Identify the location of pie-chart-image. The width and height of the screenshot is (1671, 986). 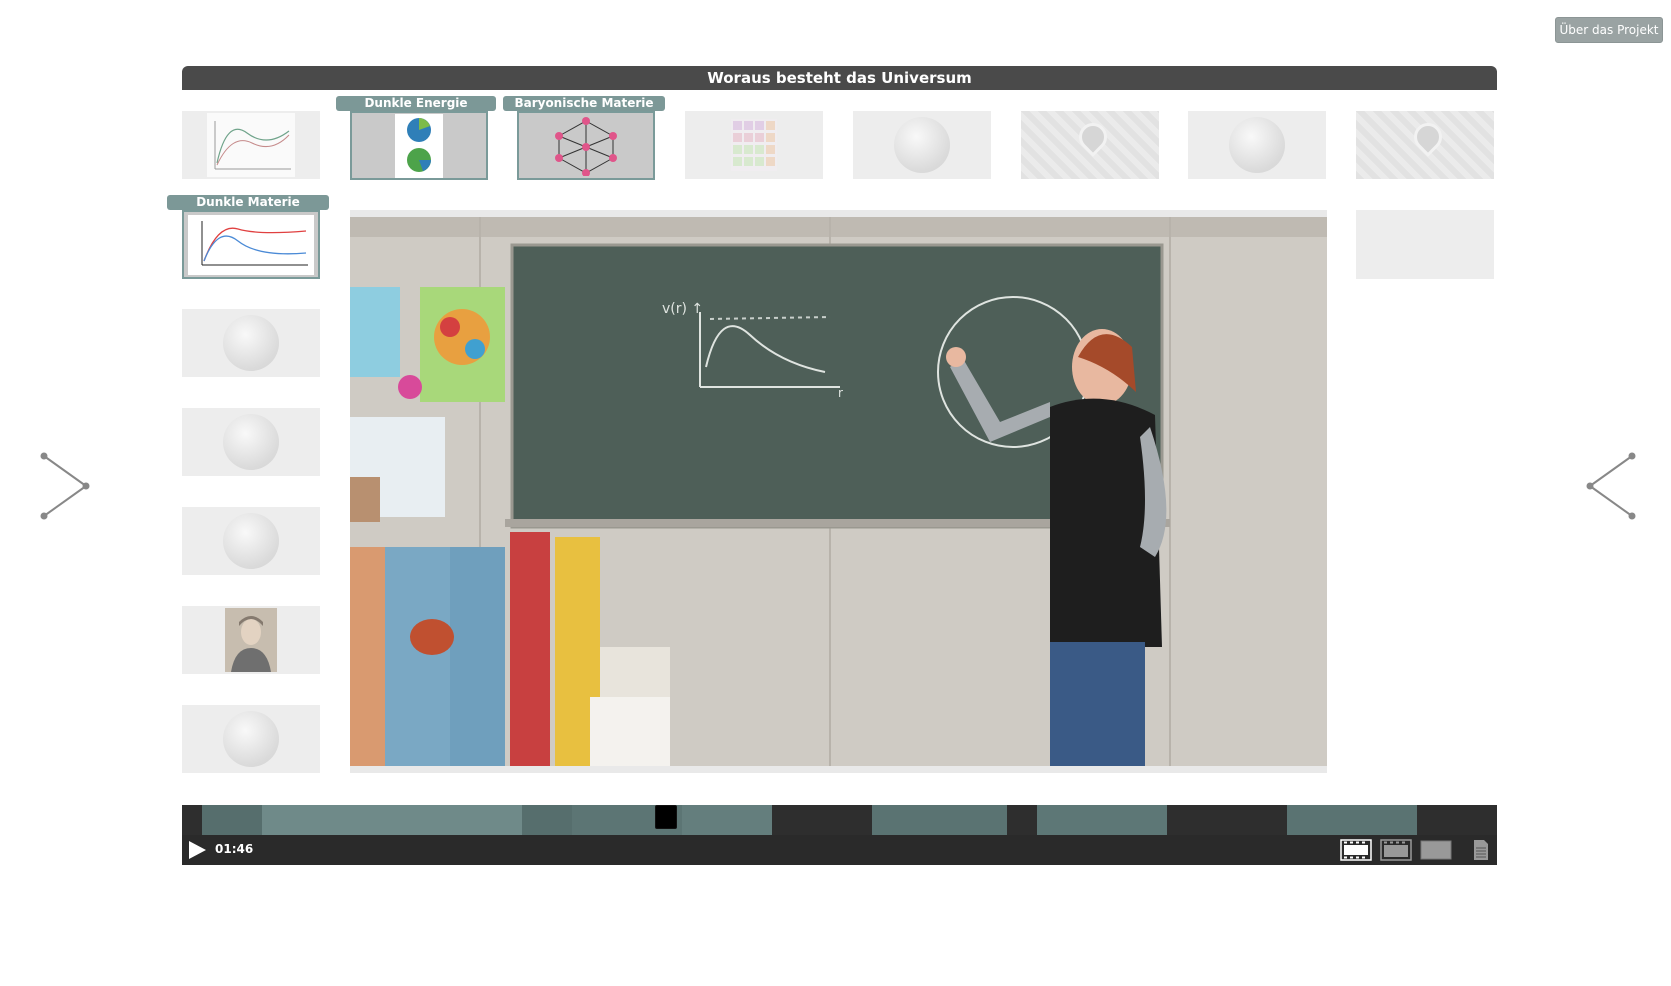
(419, 145).